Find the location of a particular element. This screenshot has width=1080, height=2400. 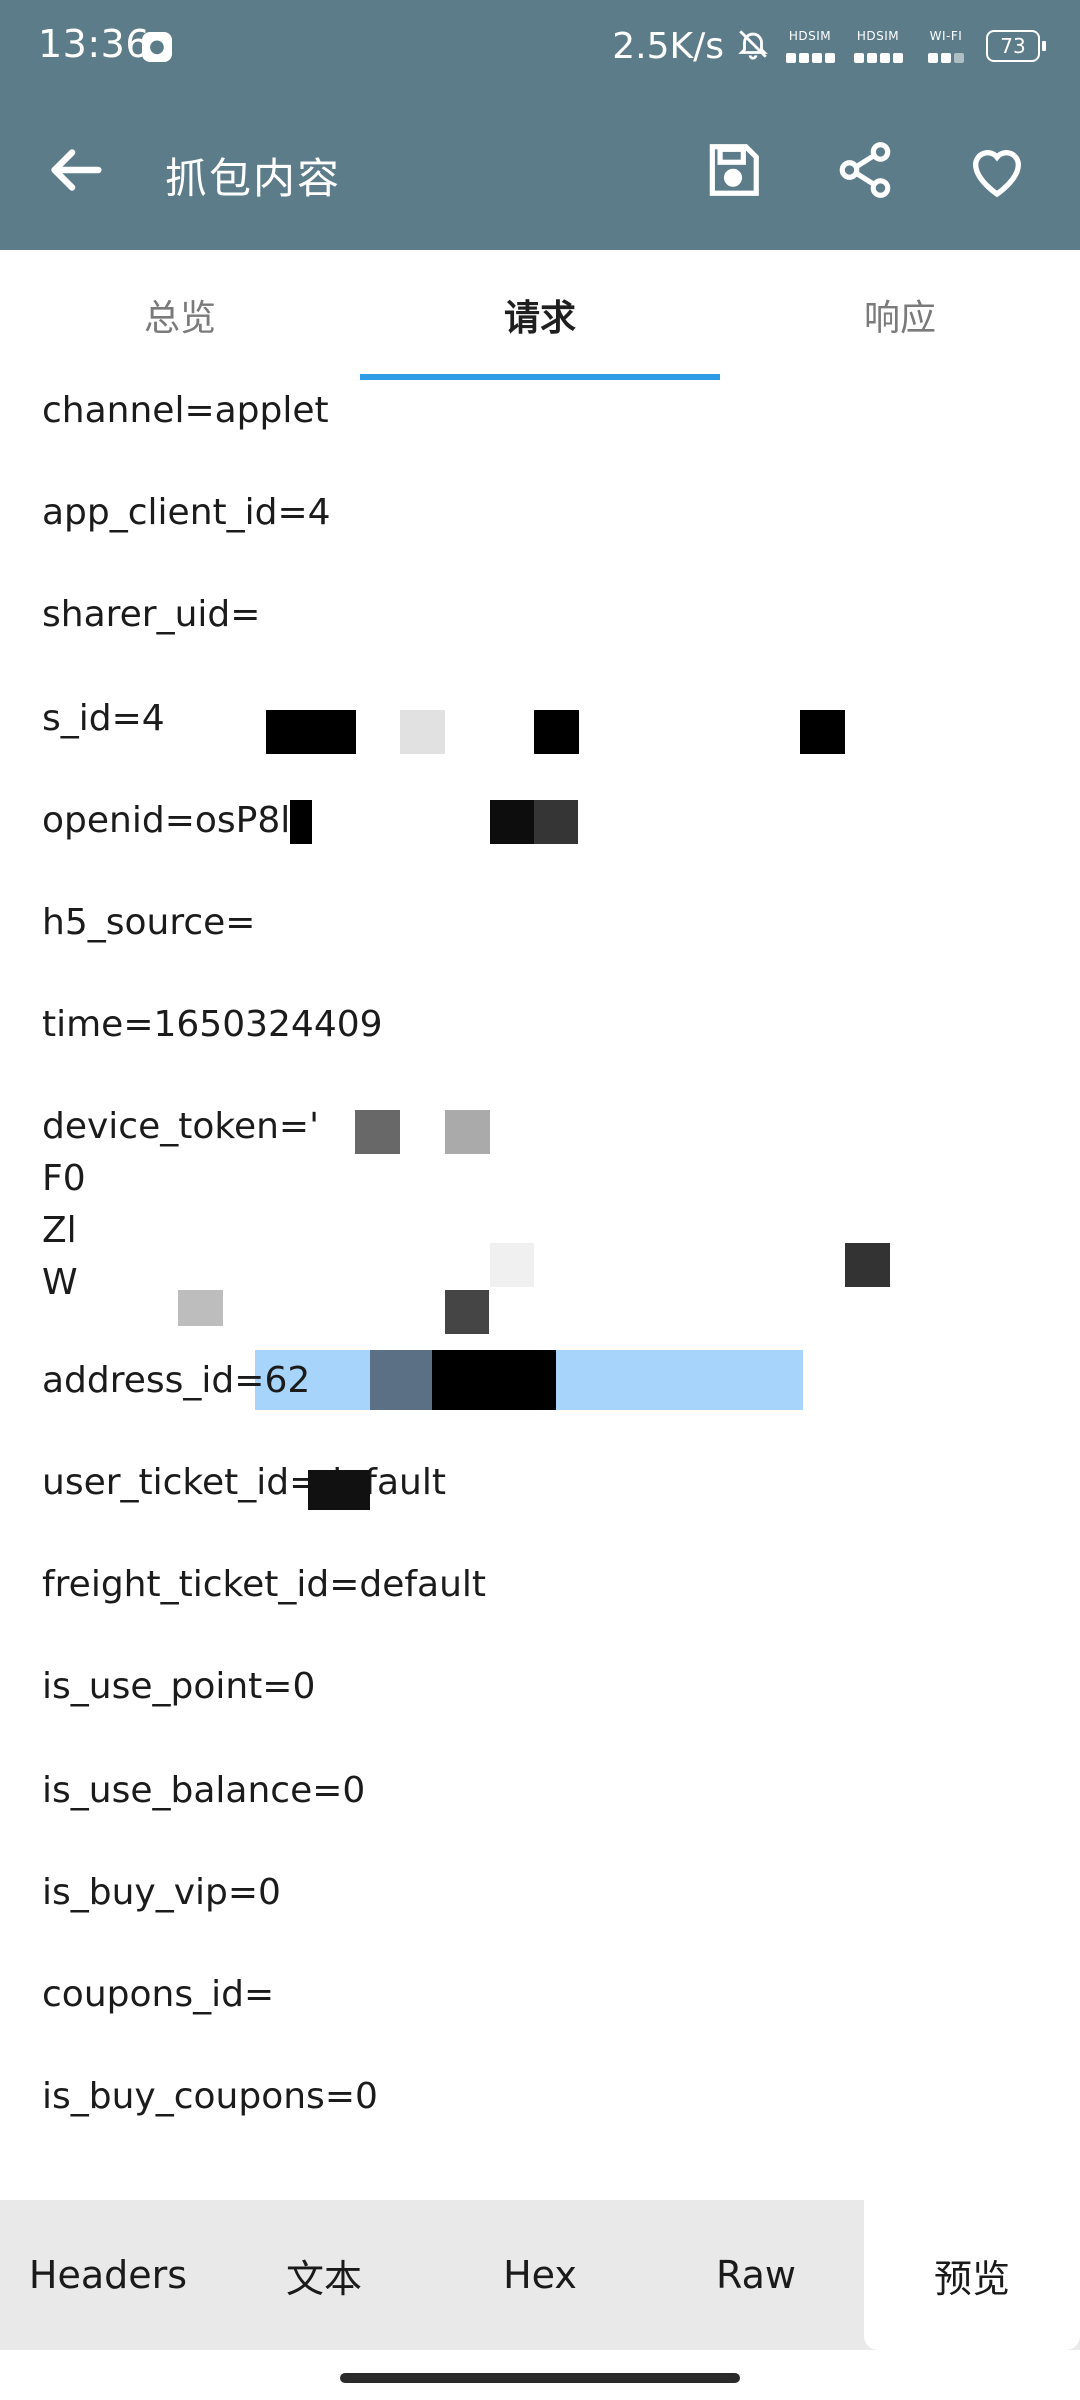

bottom-tab-raw: Raw is located at coordinates (756, 2275).